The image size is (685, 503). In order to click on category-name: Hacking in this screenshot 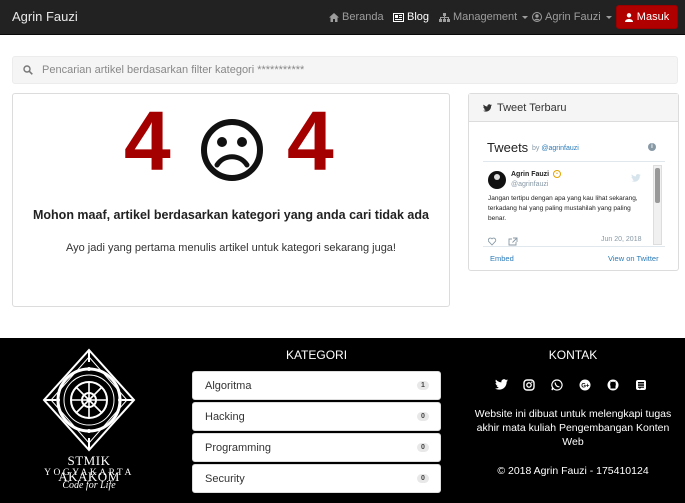, I will do `click(225, 416)`.